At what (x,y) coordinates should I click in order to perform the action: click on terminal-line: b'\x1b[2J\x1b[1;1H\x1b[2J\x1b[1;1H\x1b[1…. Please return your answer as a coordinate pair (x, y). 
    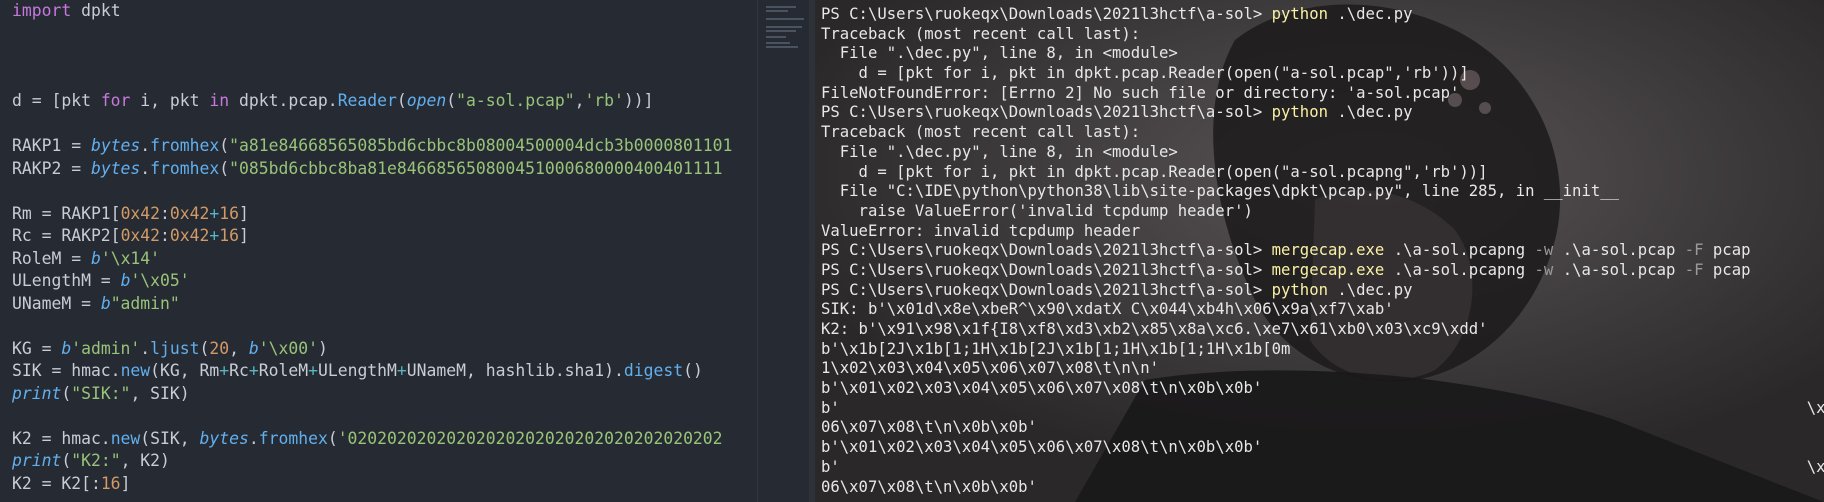
    Looking at the image, I should click on (1322, 350).